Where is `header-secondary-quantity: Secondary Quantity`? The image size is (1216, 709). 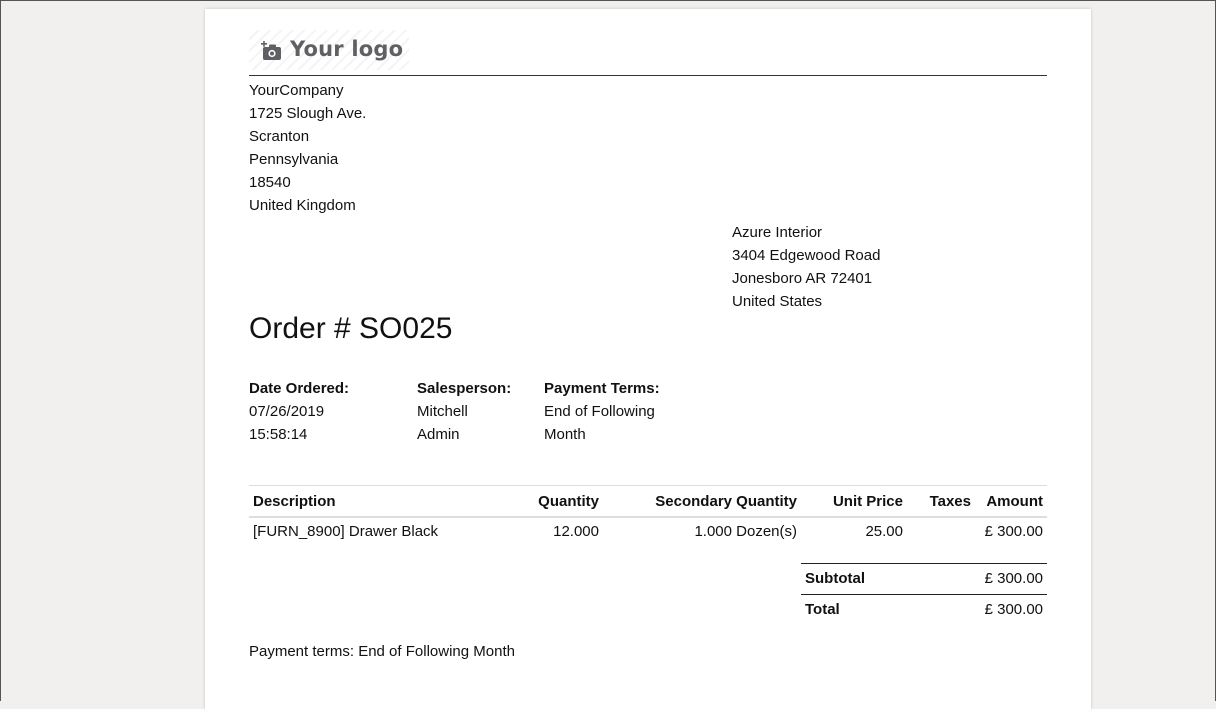 header-secondary-quantity: Secondary Quantity is located at coordinates (702, 501).